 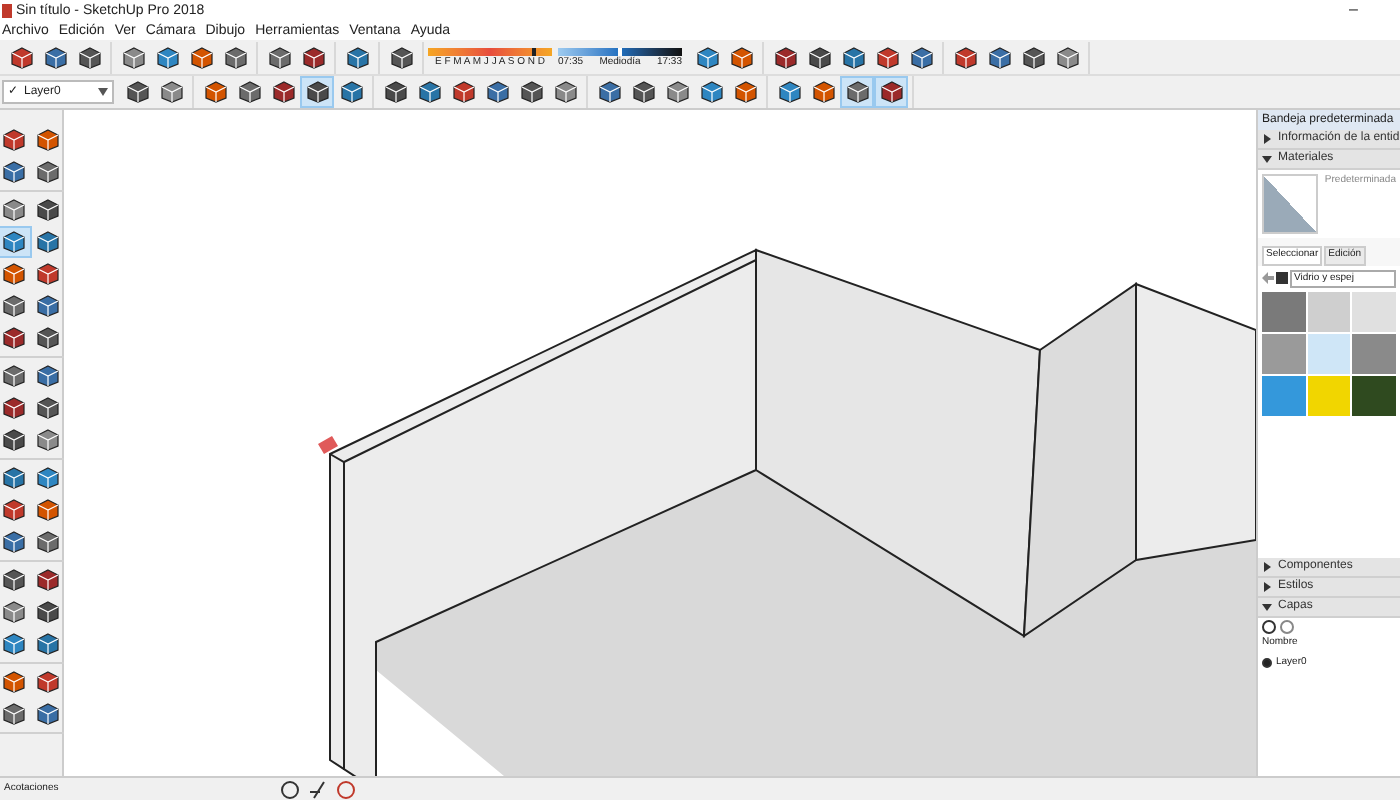 I want to click on status-icons-drawing, so click(x=320, y=789).